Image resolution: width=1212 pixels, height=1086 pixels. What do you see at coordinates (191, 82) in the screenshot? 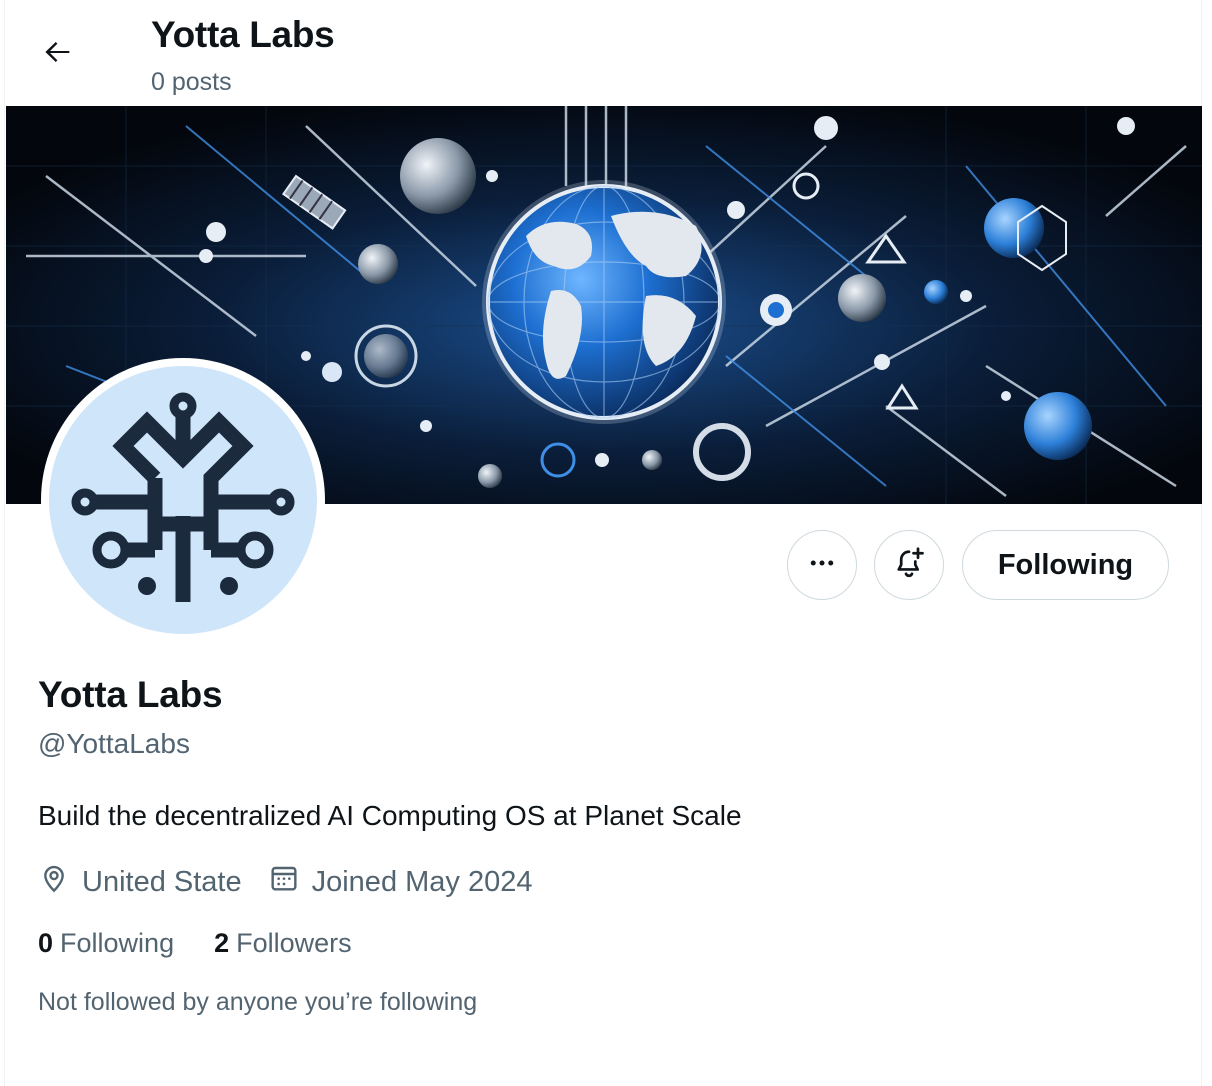
I see `header-posts-count: 0 posts` at bounding box center [191, 82].